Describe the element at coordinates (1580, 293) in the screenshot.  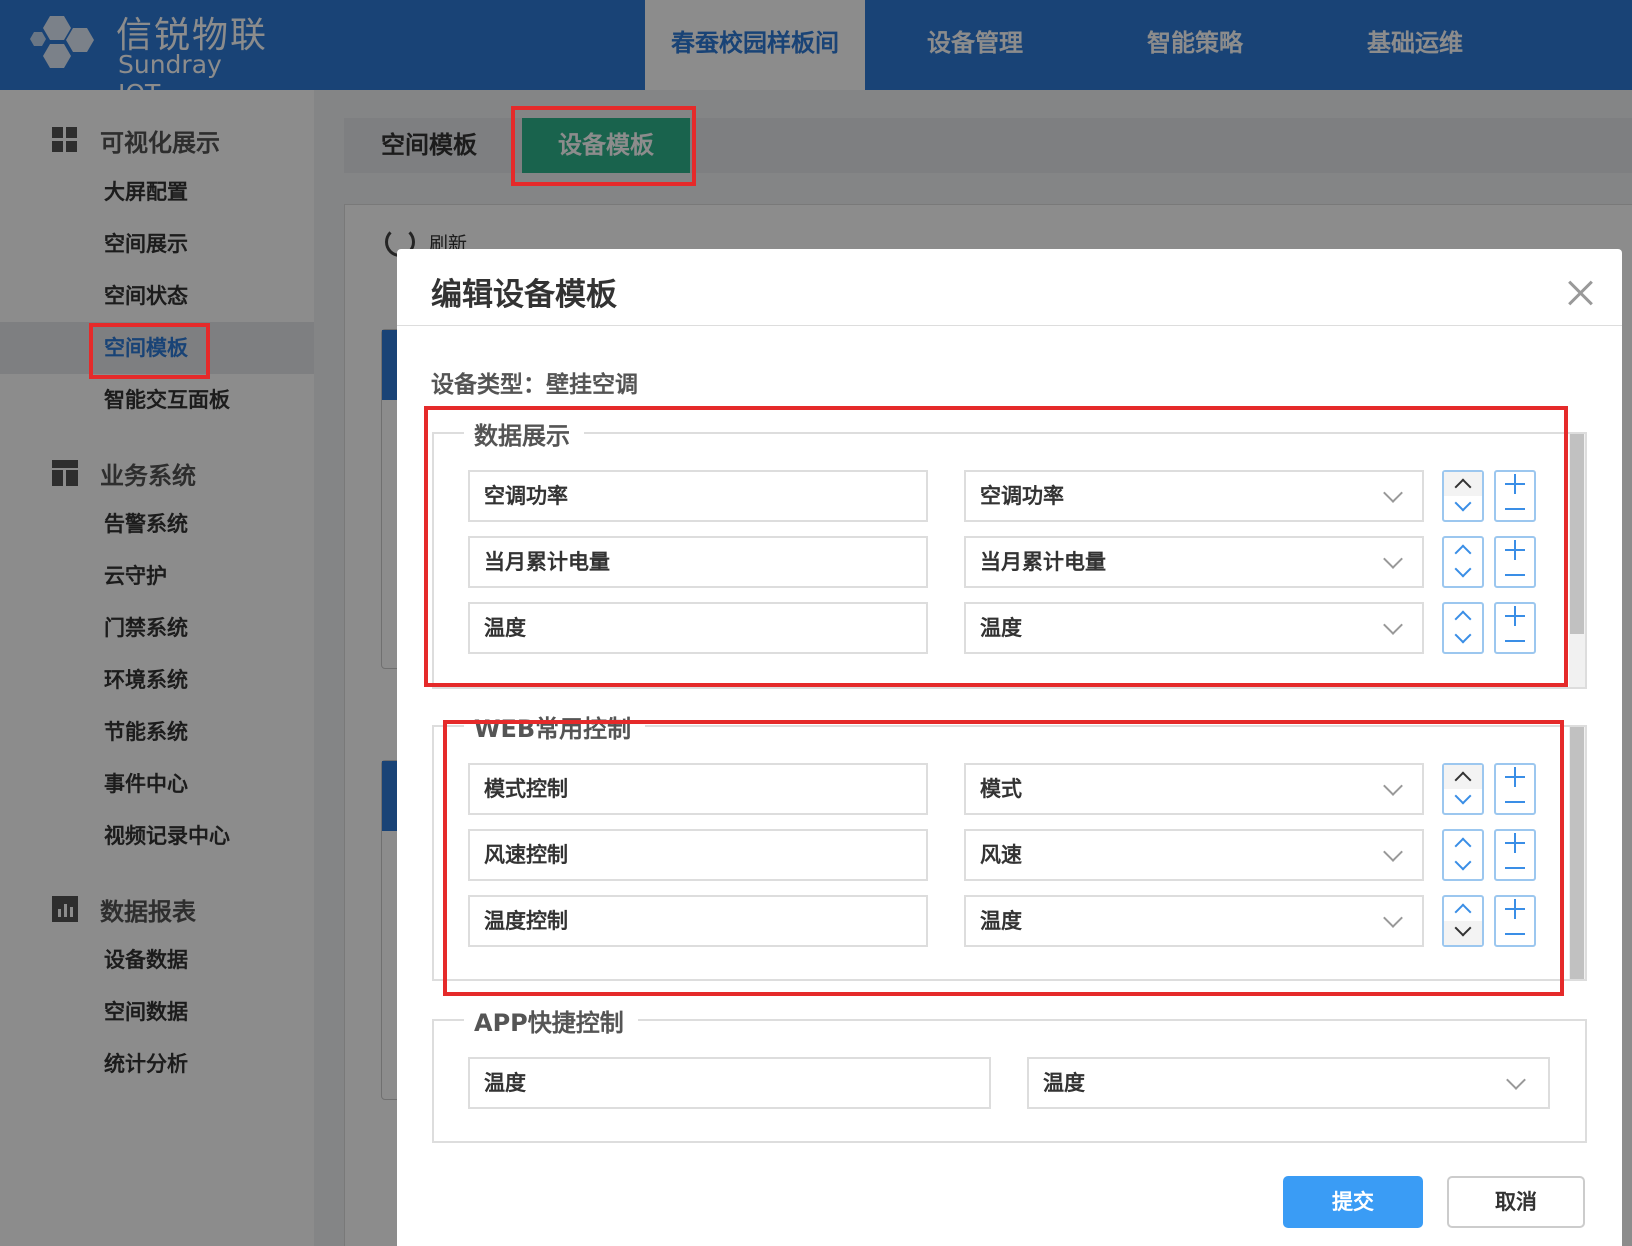
I see `close-icon` at that location.